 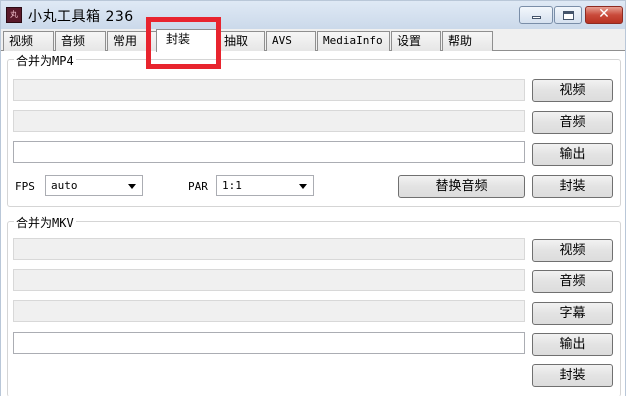 I want to click on tab-audio: 音频, so click(x=80, y=41).